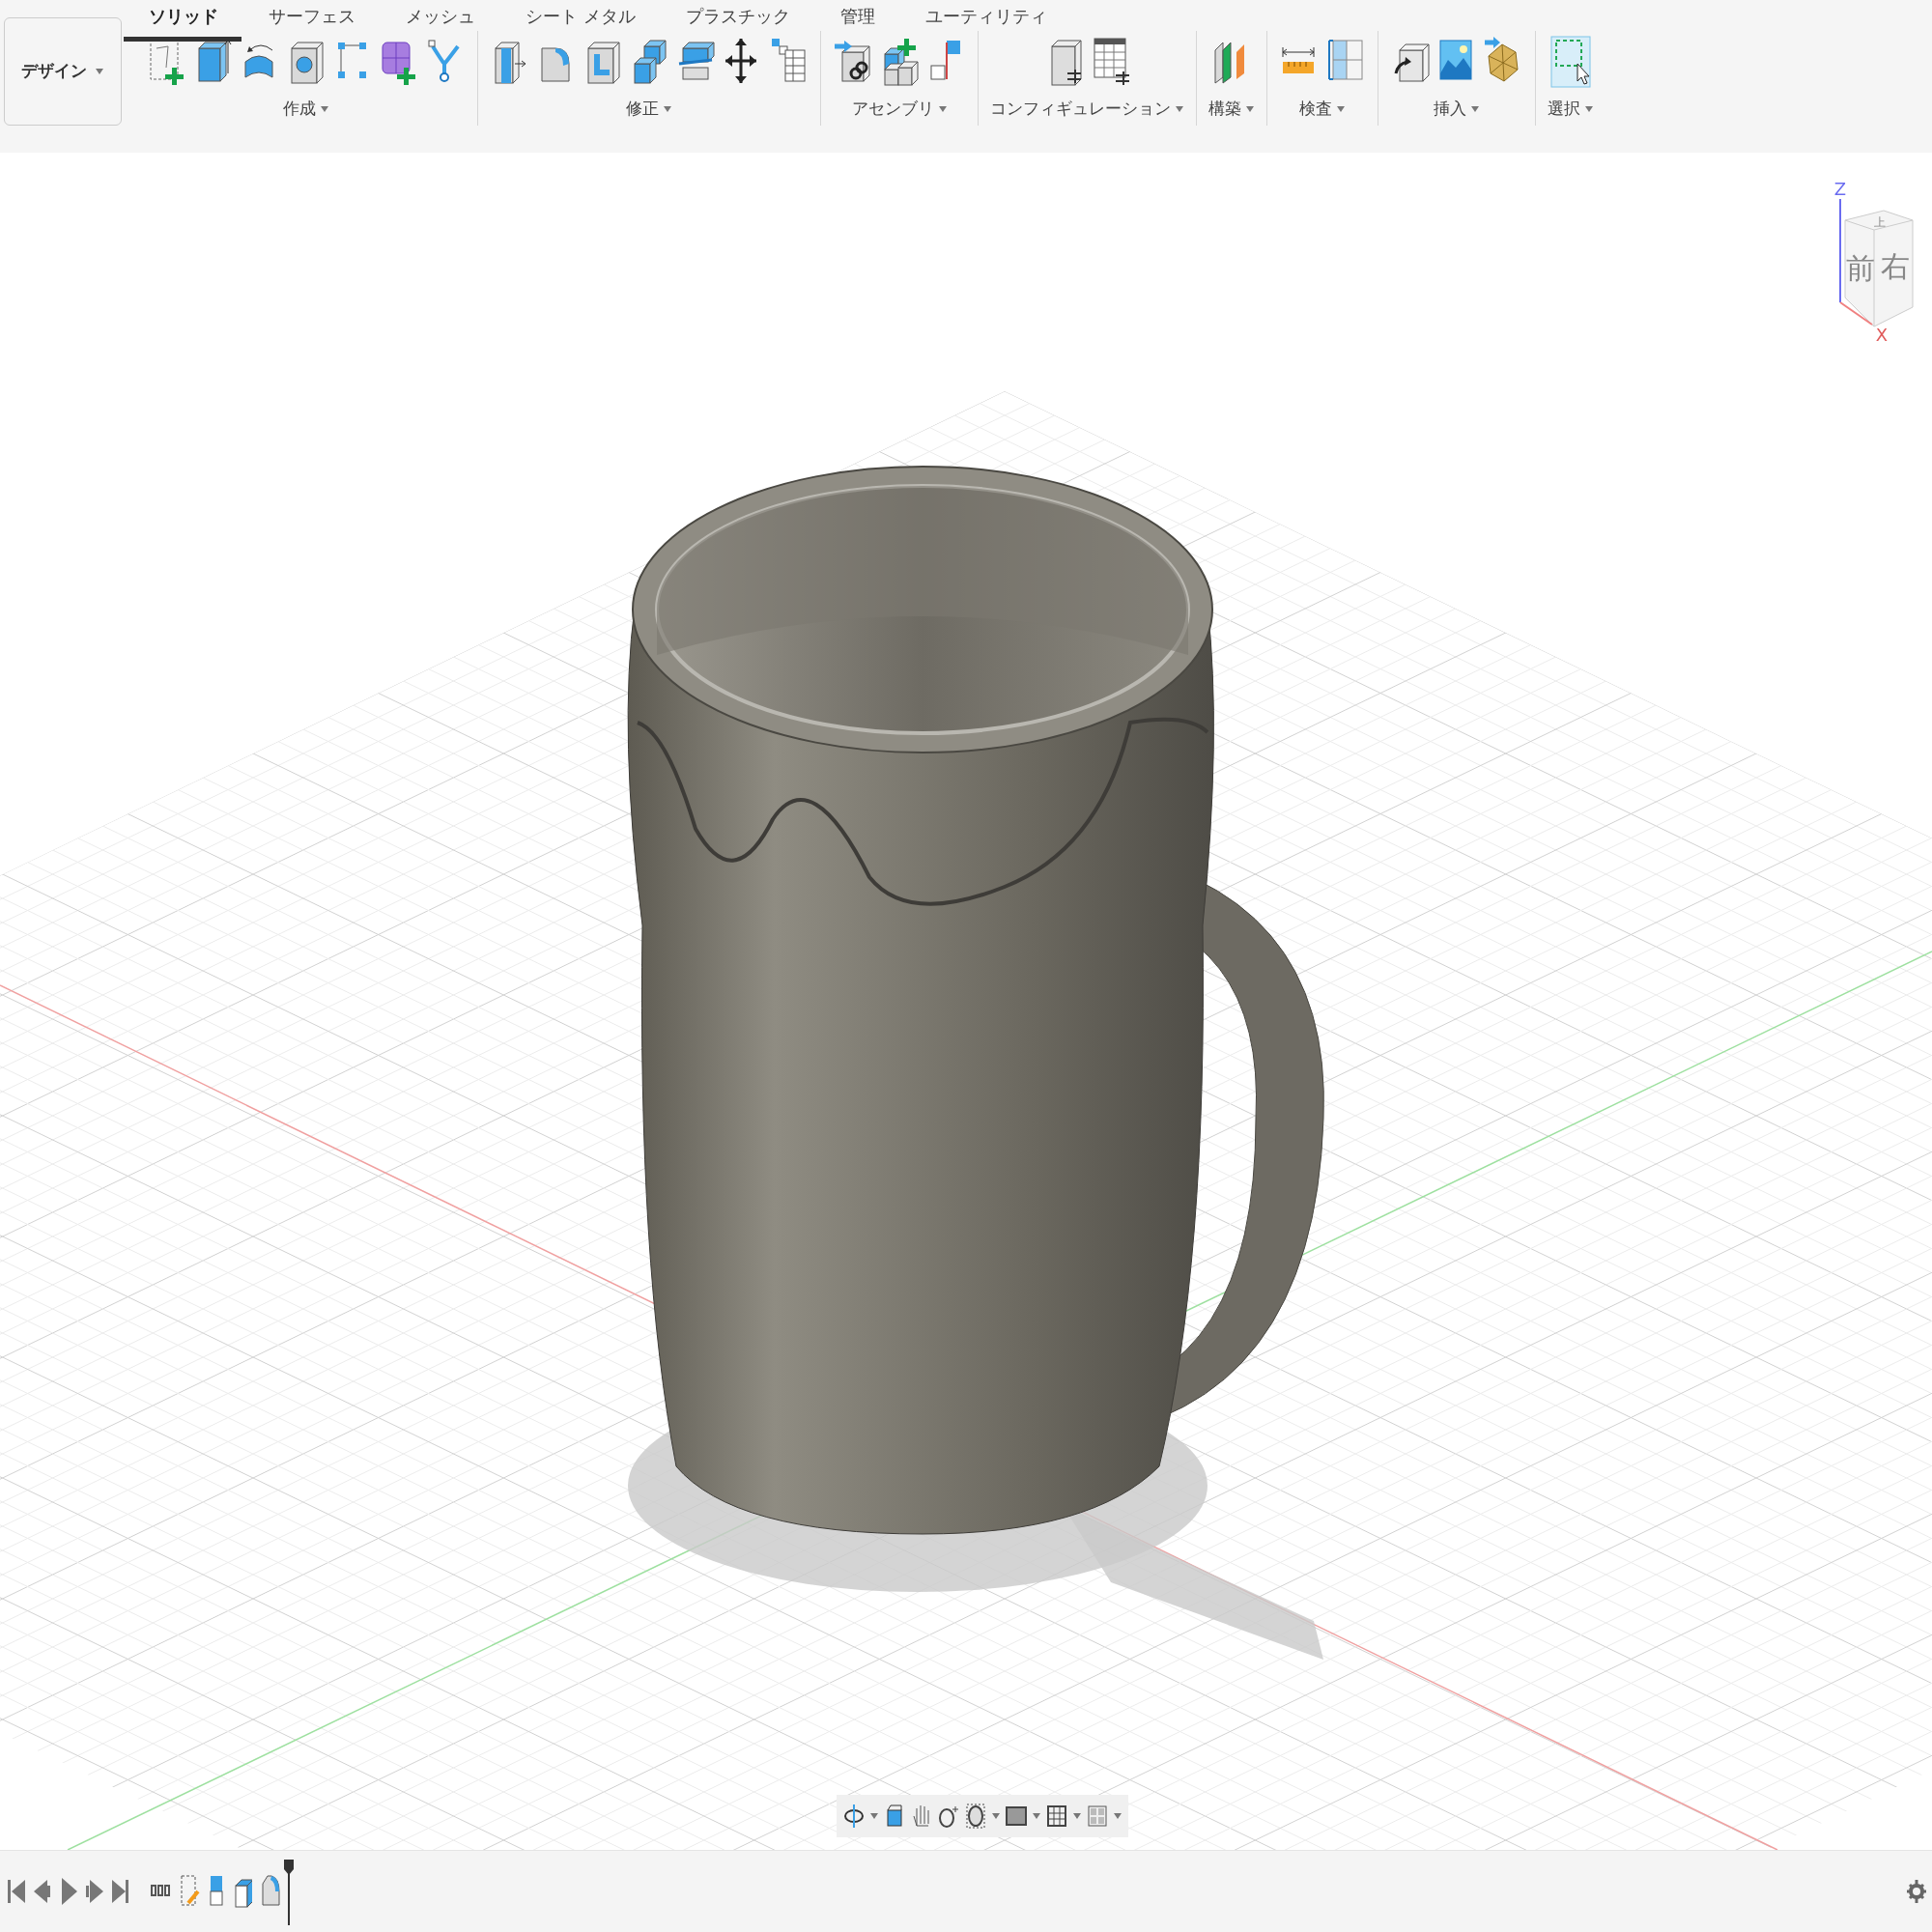 The height and width of the screenshot is (1932, 1932). Describe the element at coordinates (985, 15) in the screenshot. I see `ribbon-tab: ユーティリティ` at that location.